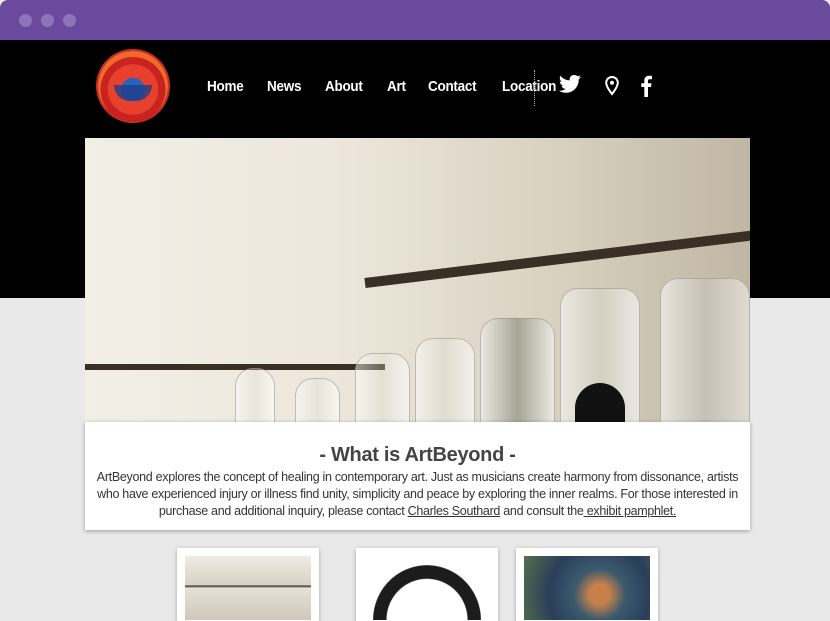 Image resolution: width=830 pixels, height=621 pixels. What do you see at coordinates (454, 511) in the screenshot?
I see `contact-link: Charles Southard` at bounding box center [454, 511].